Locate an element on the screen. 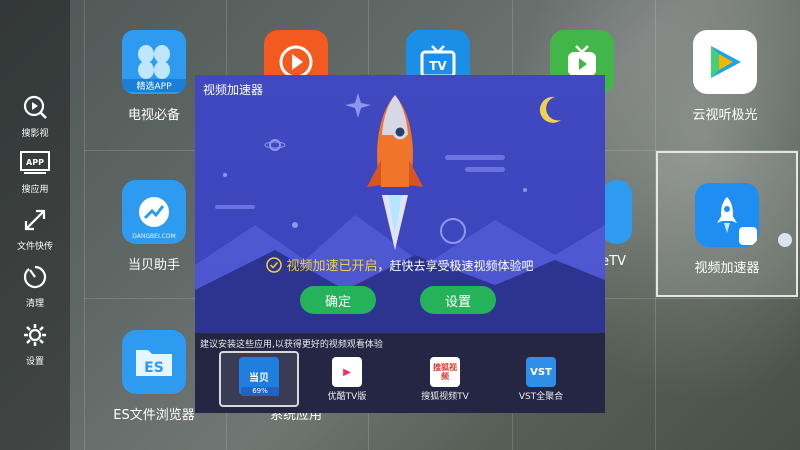 This screenshot has height=450, width=800. confirm-button: 确定 is located at coordinates (338, 300).